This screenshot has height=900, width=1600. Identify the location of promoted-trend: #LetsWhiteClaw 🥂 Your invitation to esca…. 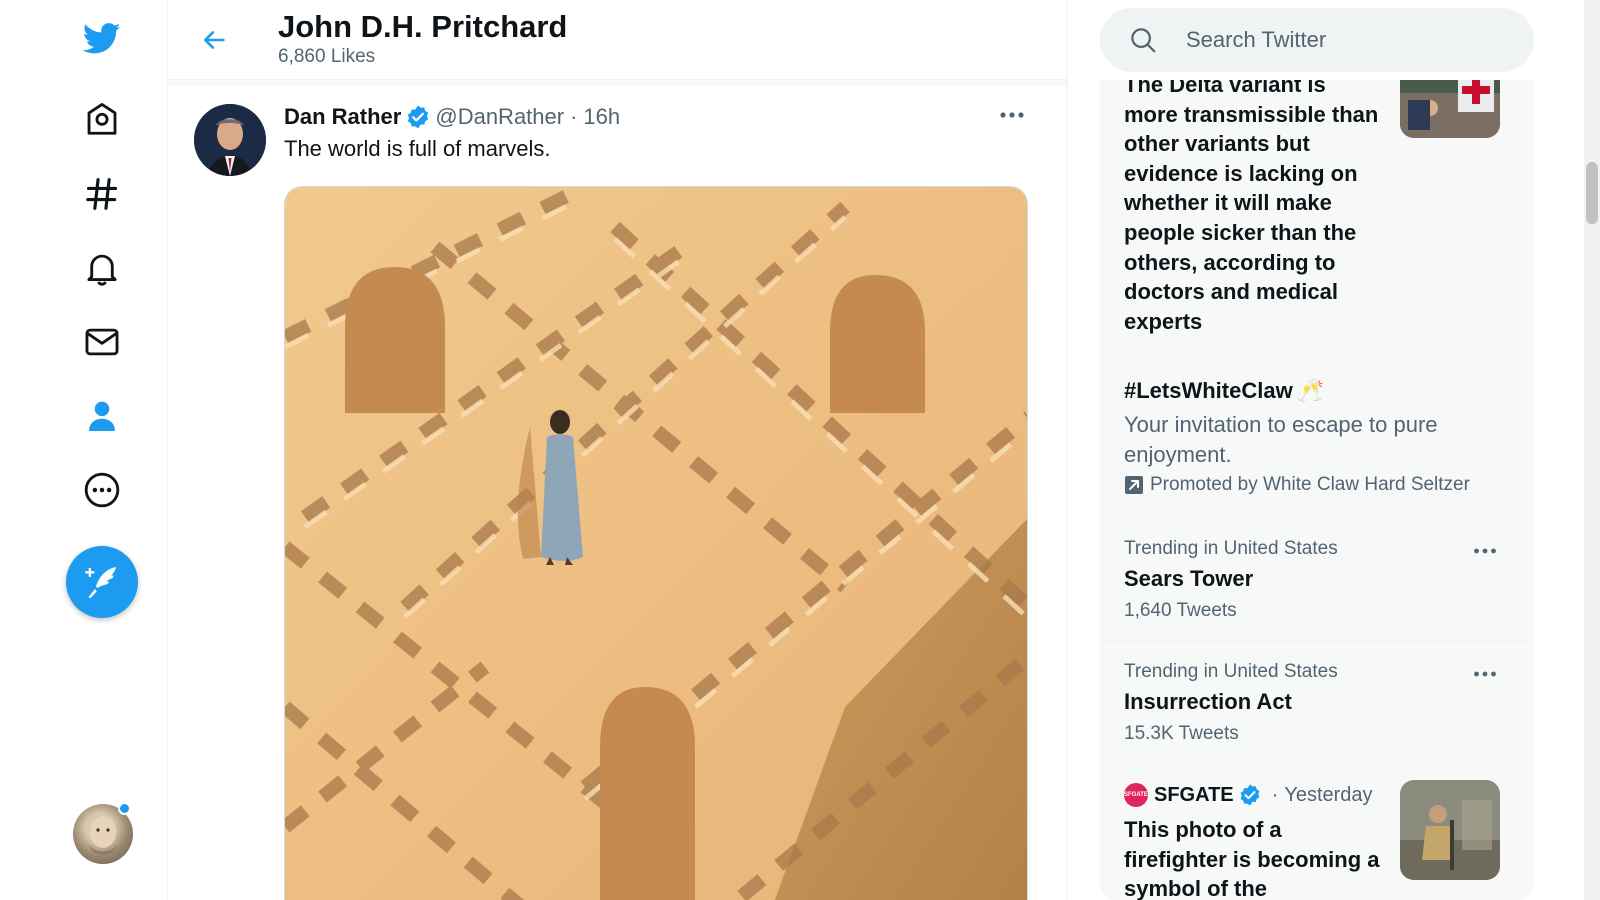
(1317, 437).